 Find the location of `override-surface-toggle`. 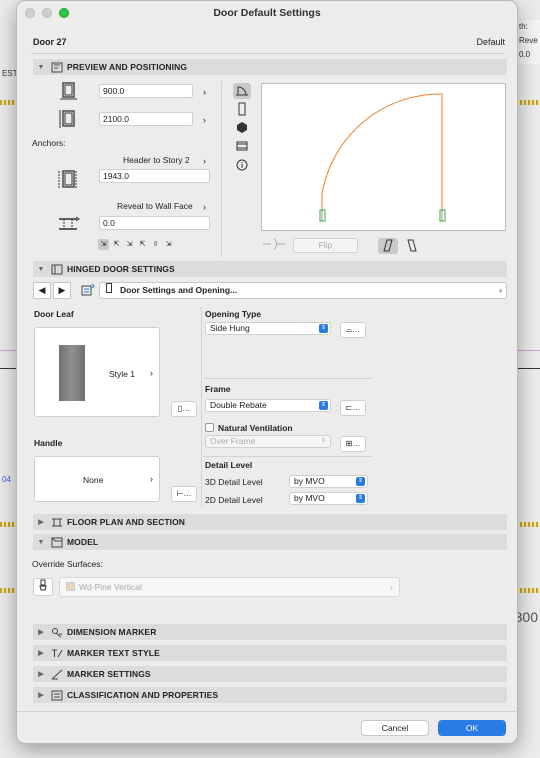

override-surface-toggle is located at coordinates (43, 587).